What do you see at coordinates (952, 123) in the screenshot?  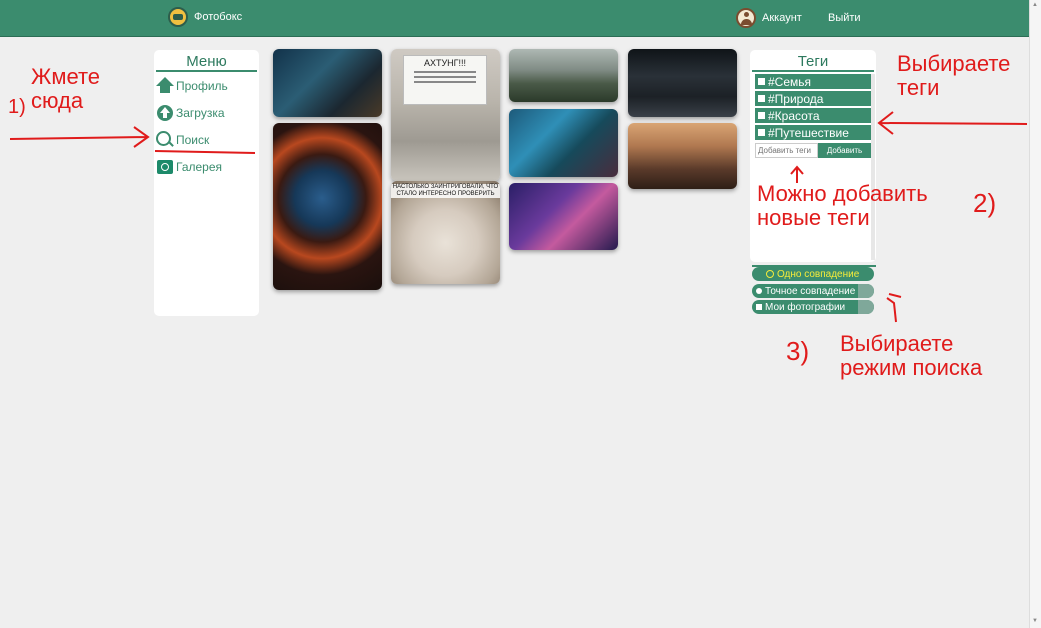 I see `arrow-to-tags` at bounding box center [952, 123].